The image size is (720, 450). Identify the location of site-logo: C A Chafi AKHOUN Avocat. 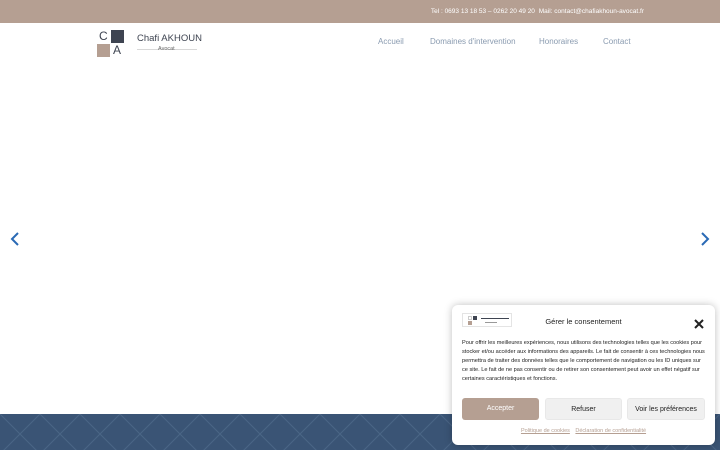
(152, 44).